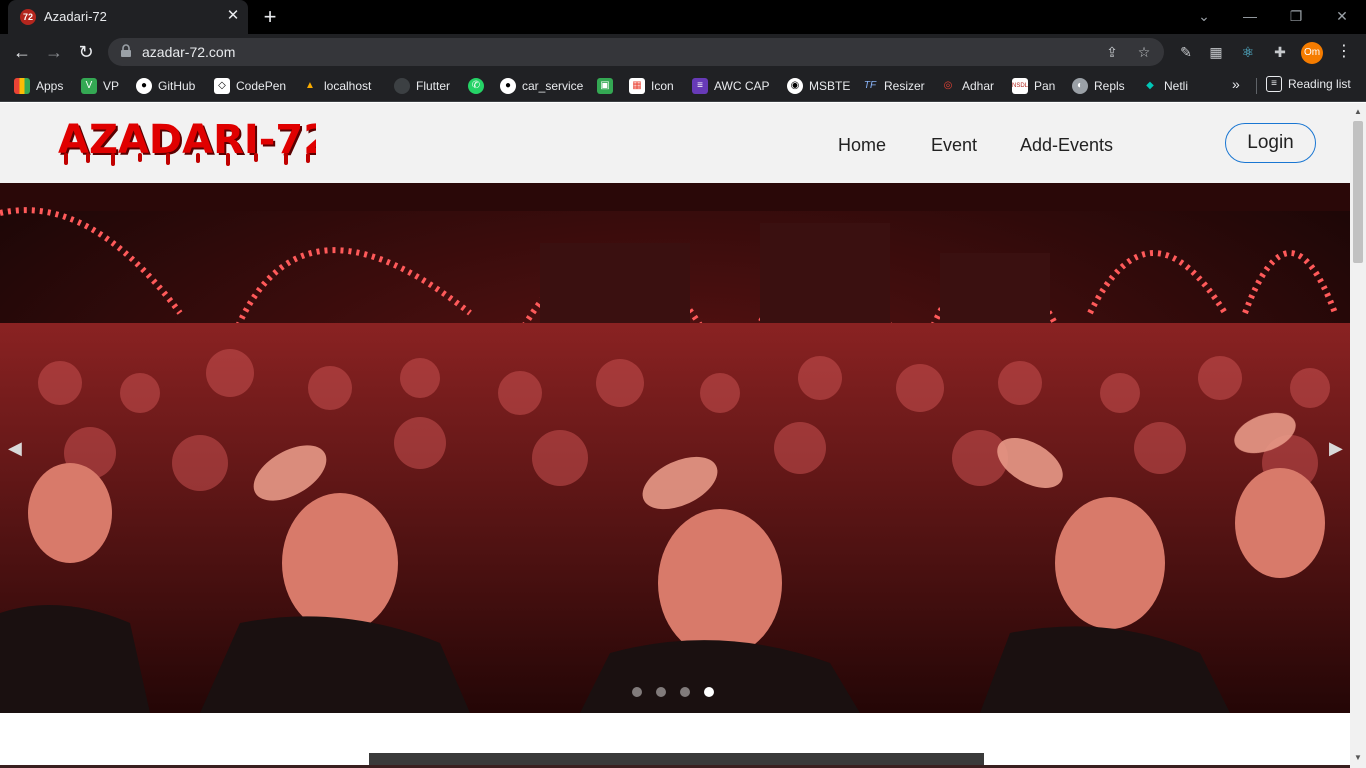 The image size is (1366, 768). What do you see at coordinates (870, 85) in the screenshot?
I see `resizer-icon: TF` at bounding box center [870, 85].